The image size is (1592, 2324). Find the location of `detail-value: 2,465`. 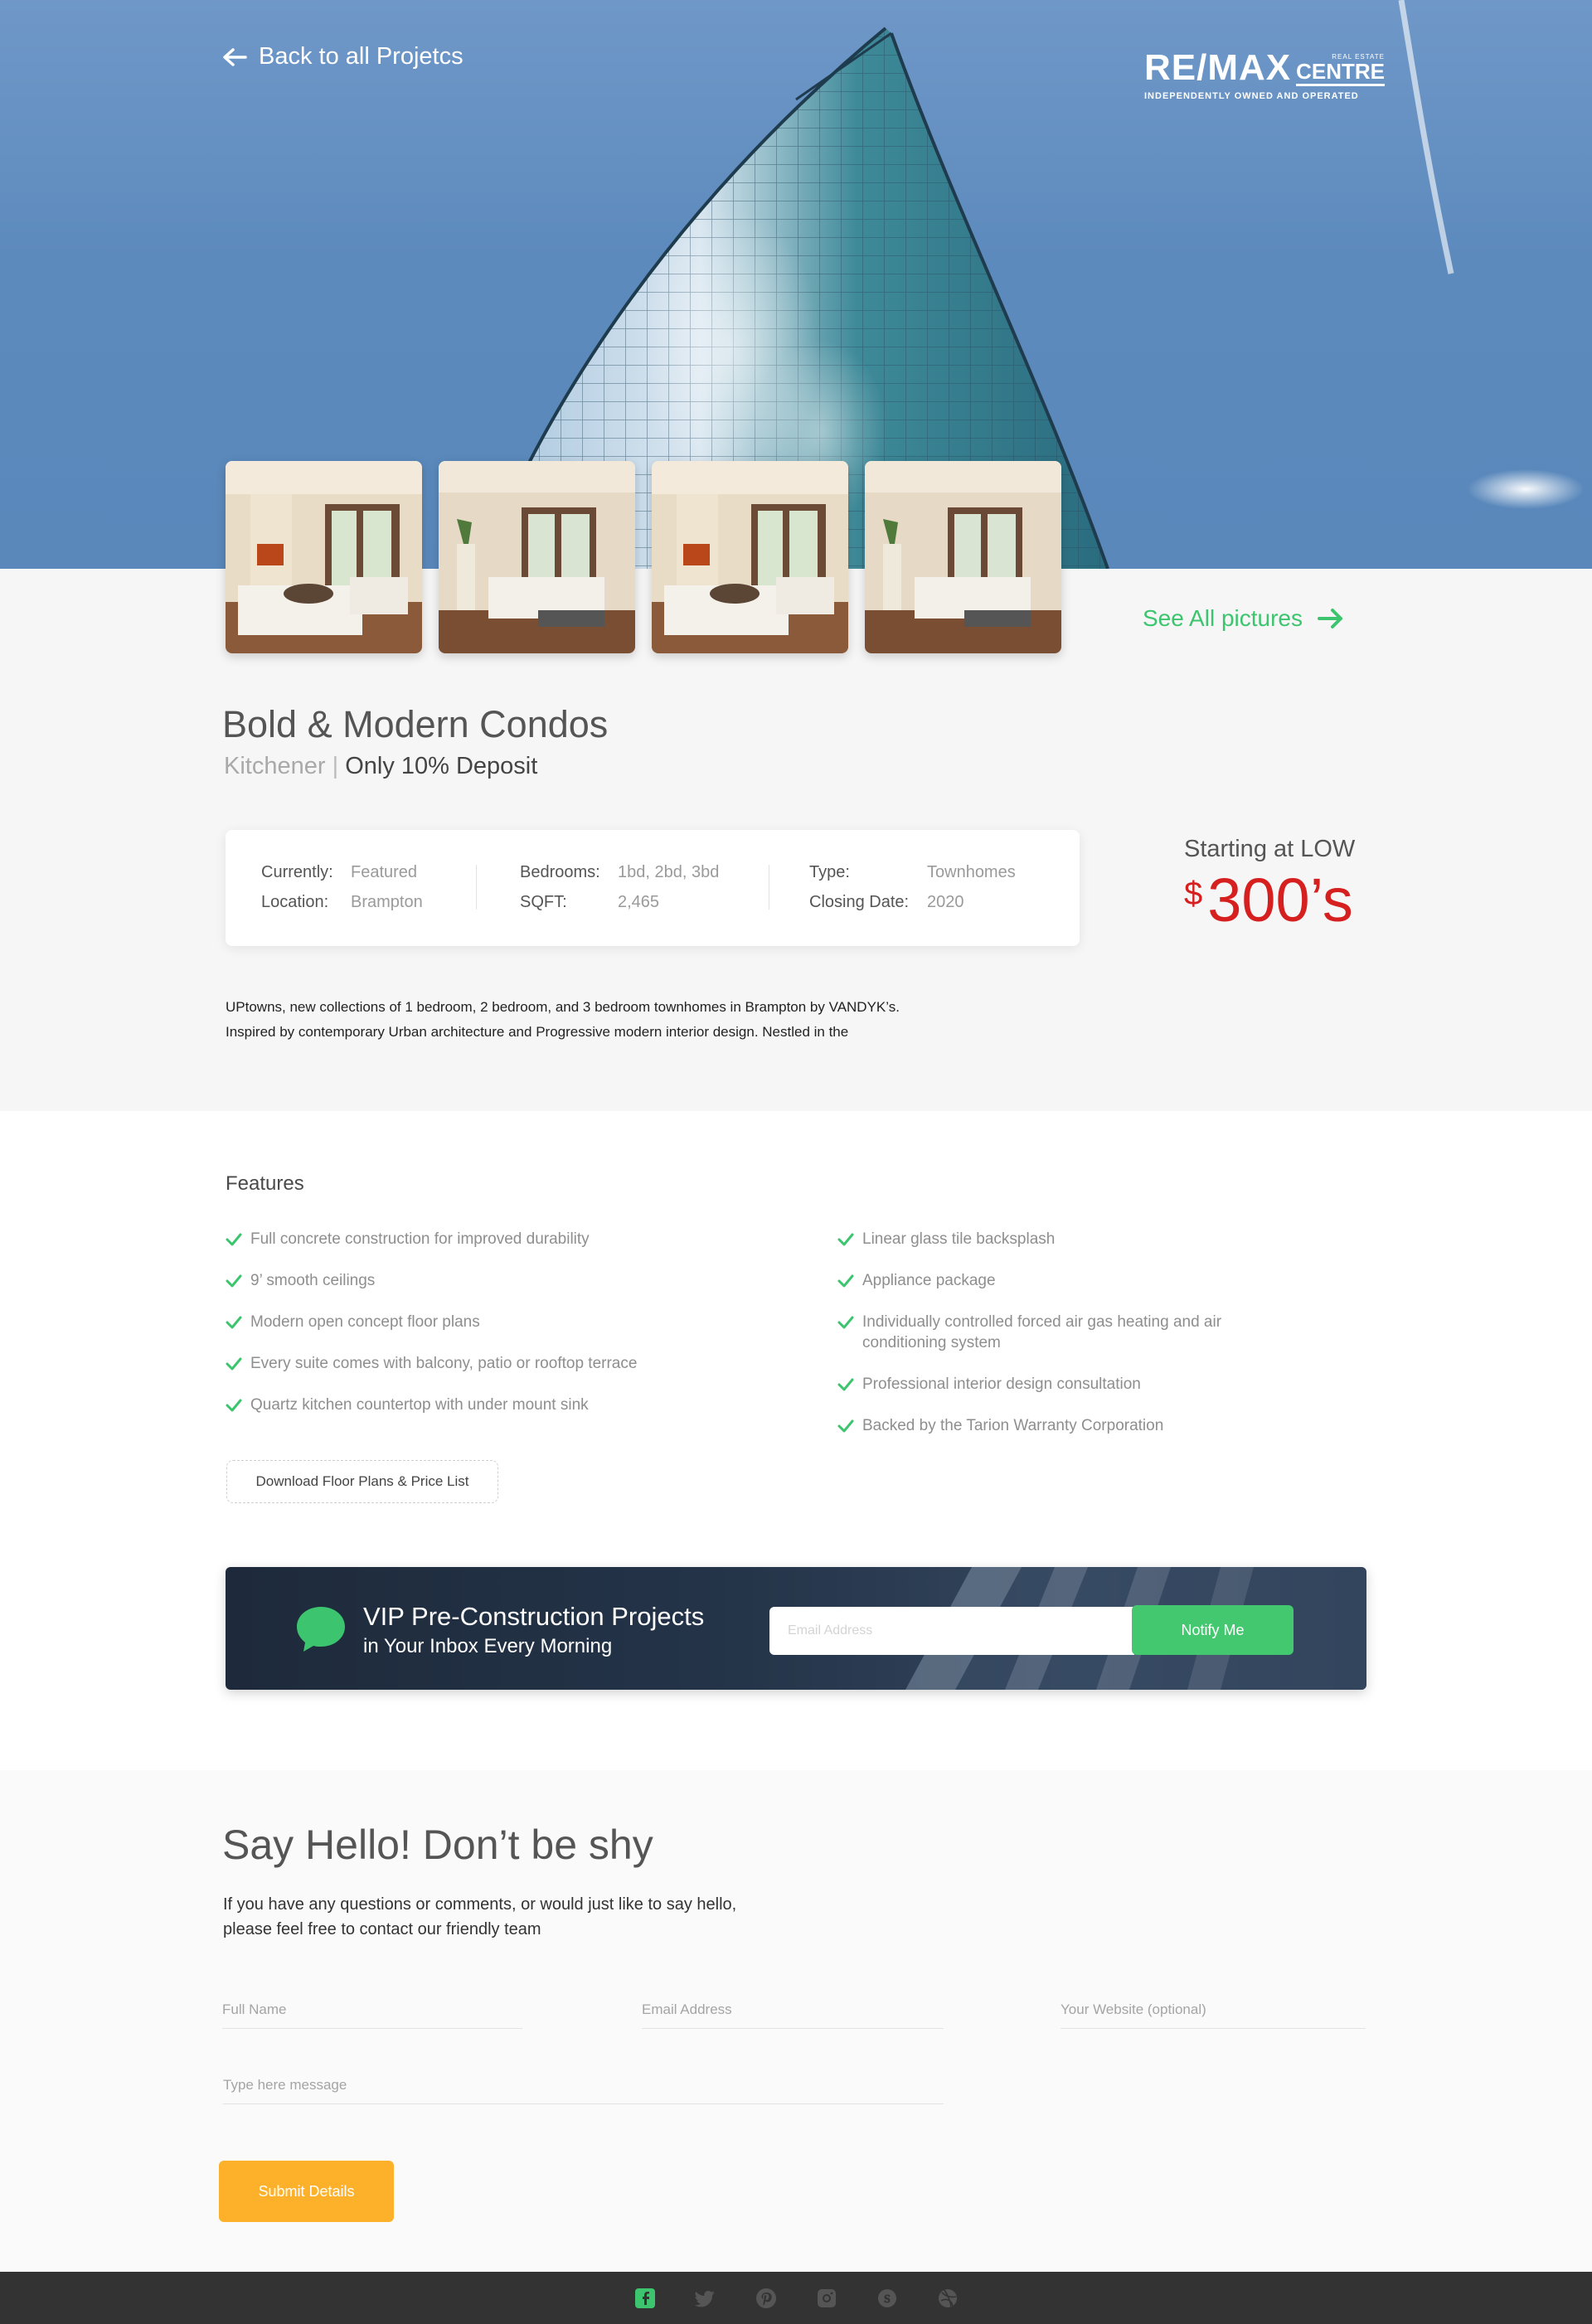

detail-value: 2,465 is located at coordinates (639, 902).